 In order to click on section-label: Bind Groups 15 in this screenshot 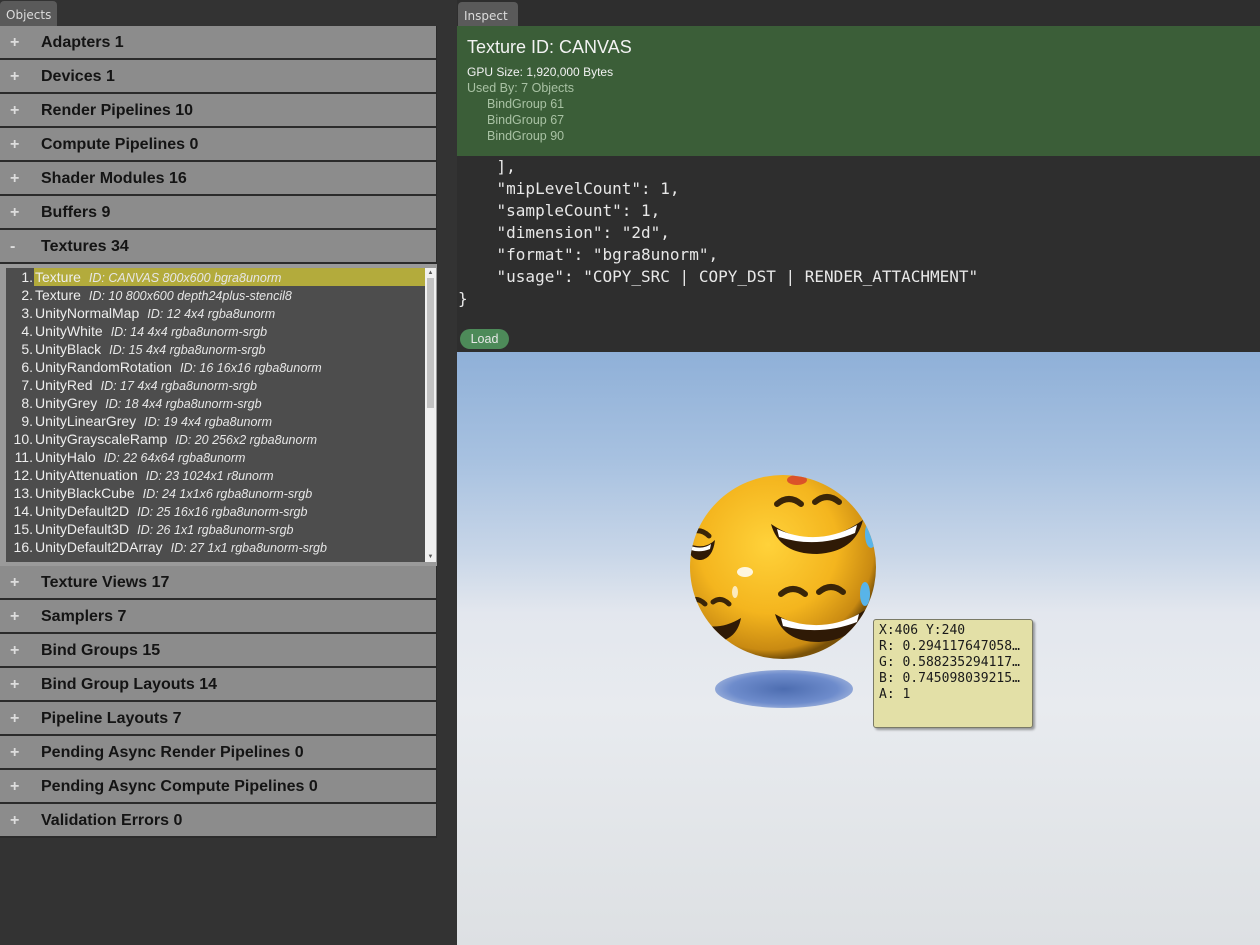, I will do `click(101, 650)`.